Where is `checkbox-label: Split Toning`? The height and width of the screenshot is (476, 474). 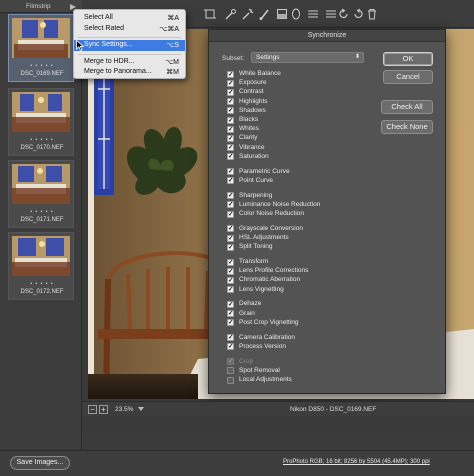
checkbox-label: Split Toning is located at coordinates (256, 247).